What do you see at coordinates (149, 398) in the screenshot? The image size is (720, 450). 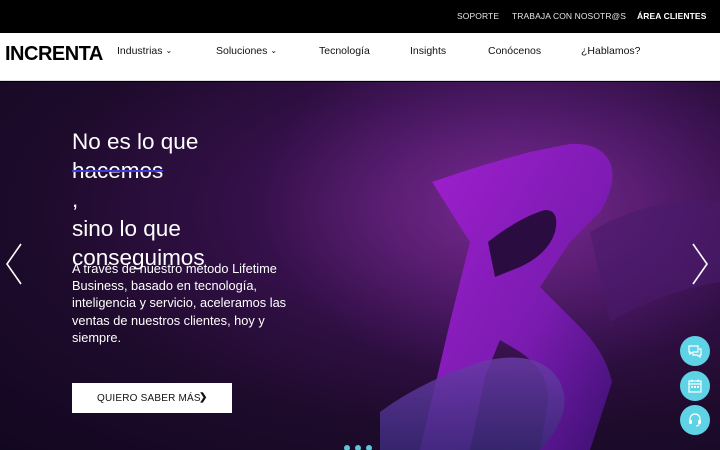 I see `cta-label: QUIERO SABER MÁS` at bounding box center [149, 398].